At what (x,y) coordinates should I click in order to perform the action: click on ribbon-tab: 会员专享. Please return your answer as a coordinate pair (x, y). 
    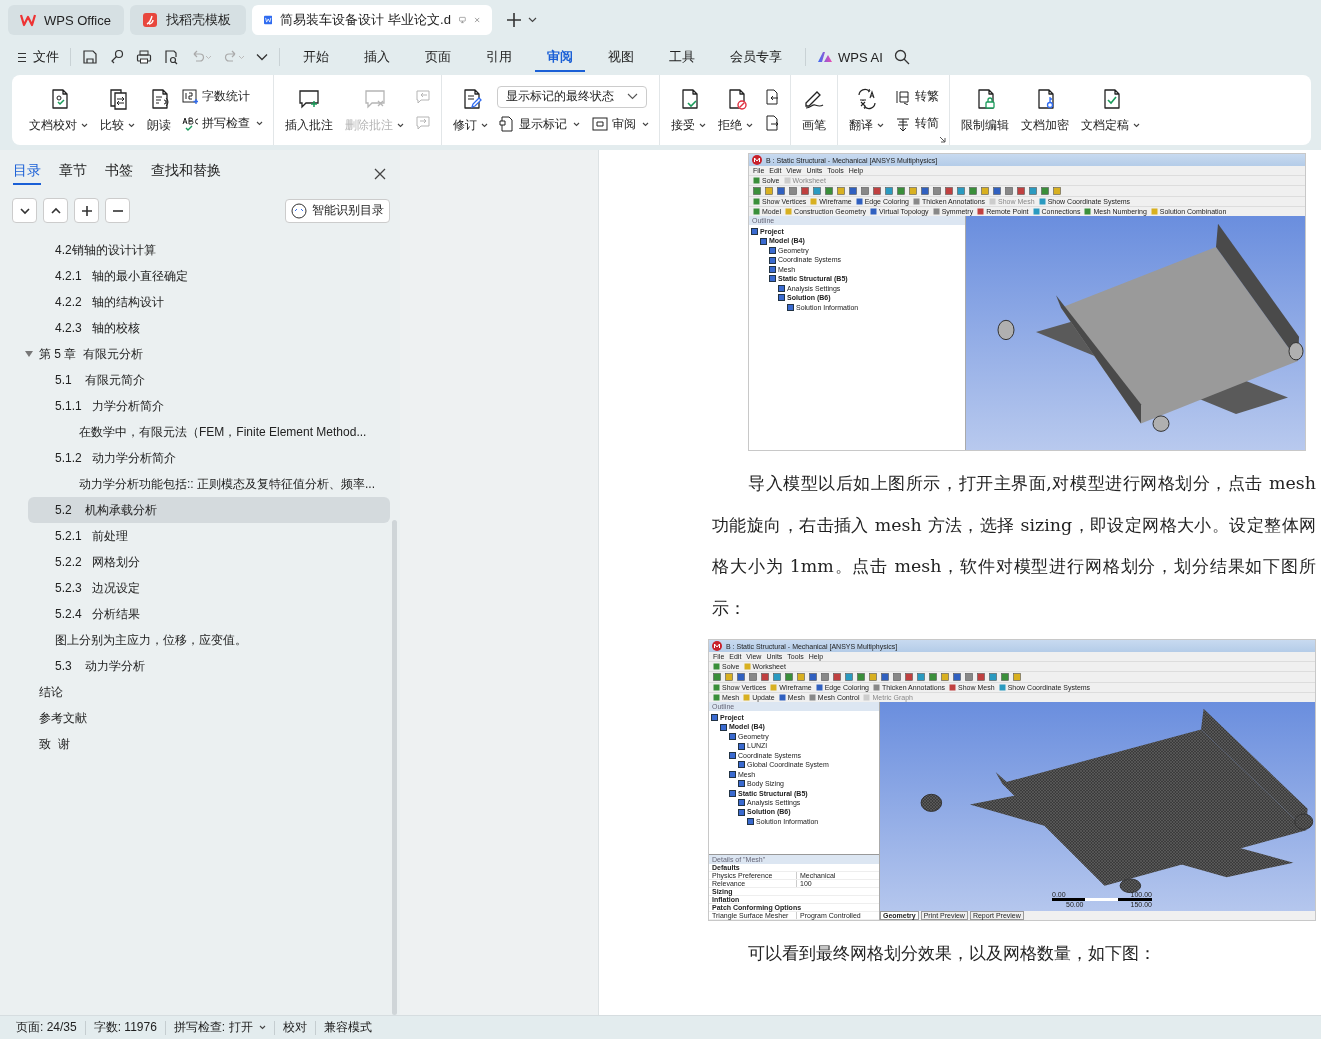
    Looking at the image, I should click on (756, 57).